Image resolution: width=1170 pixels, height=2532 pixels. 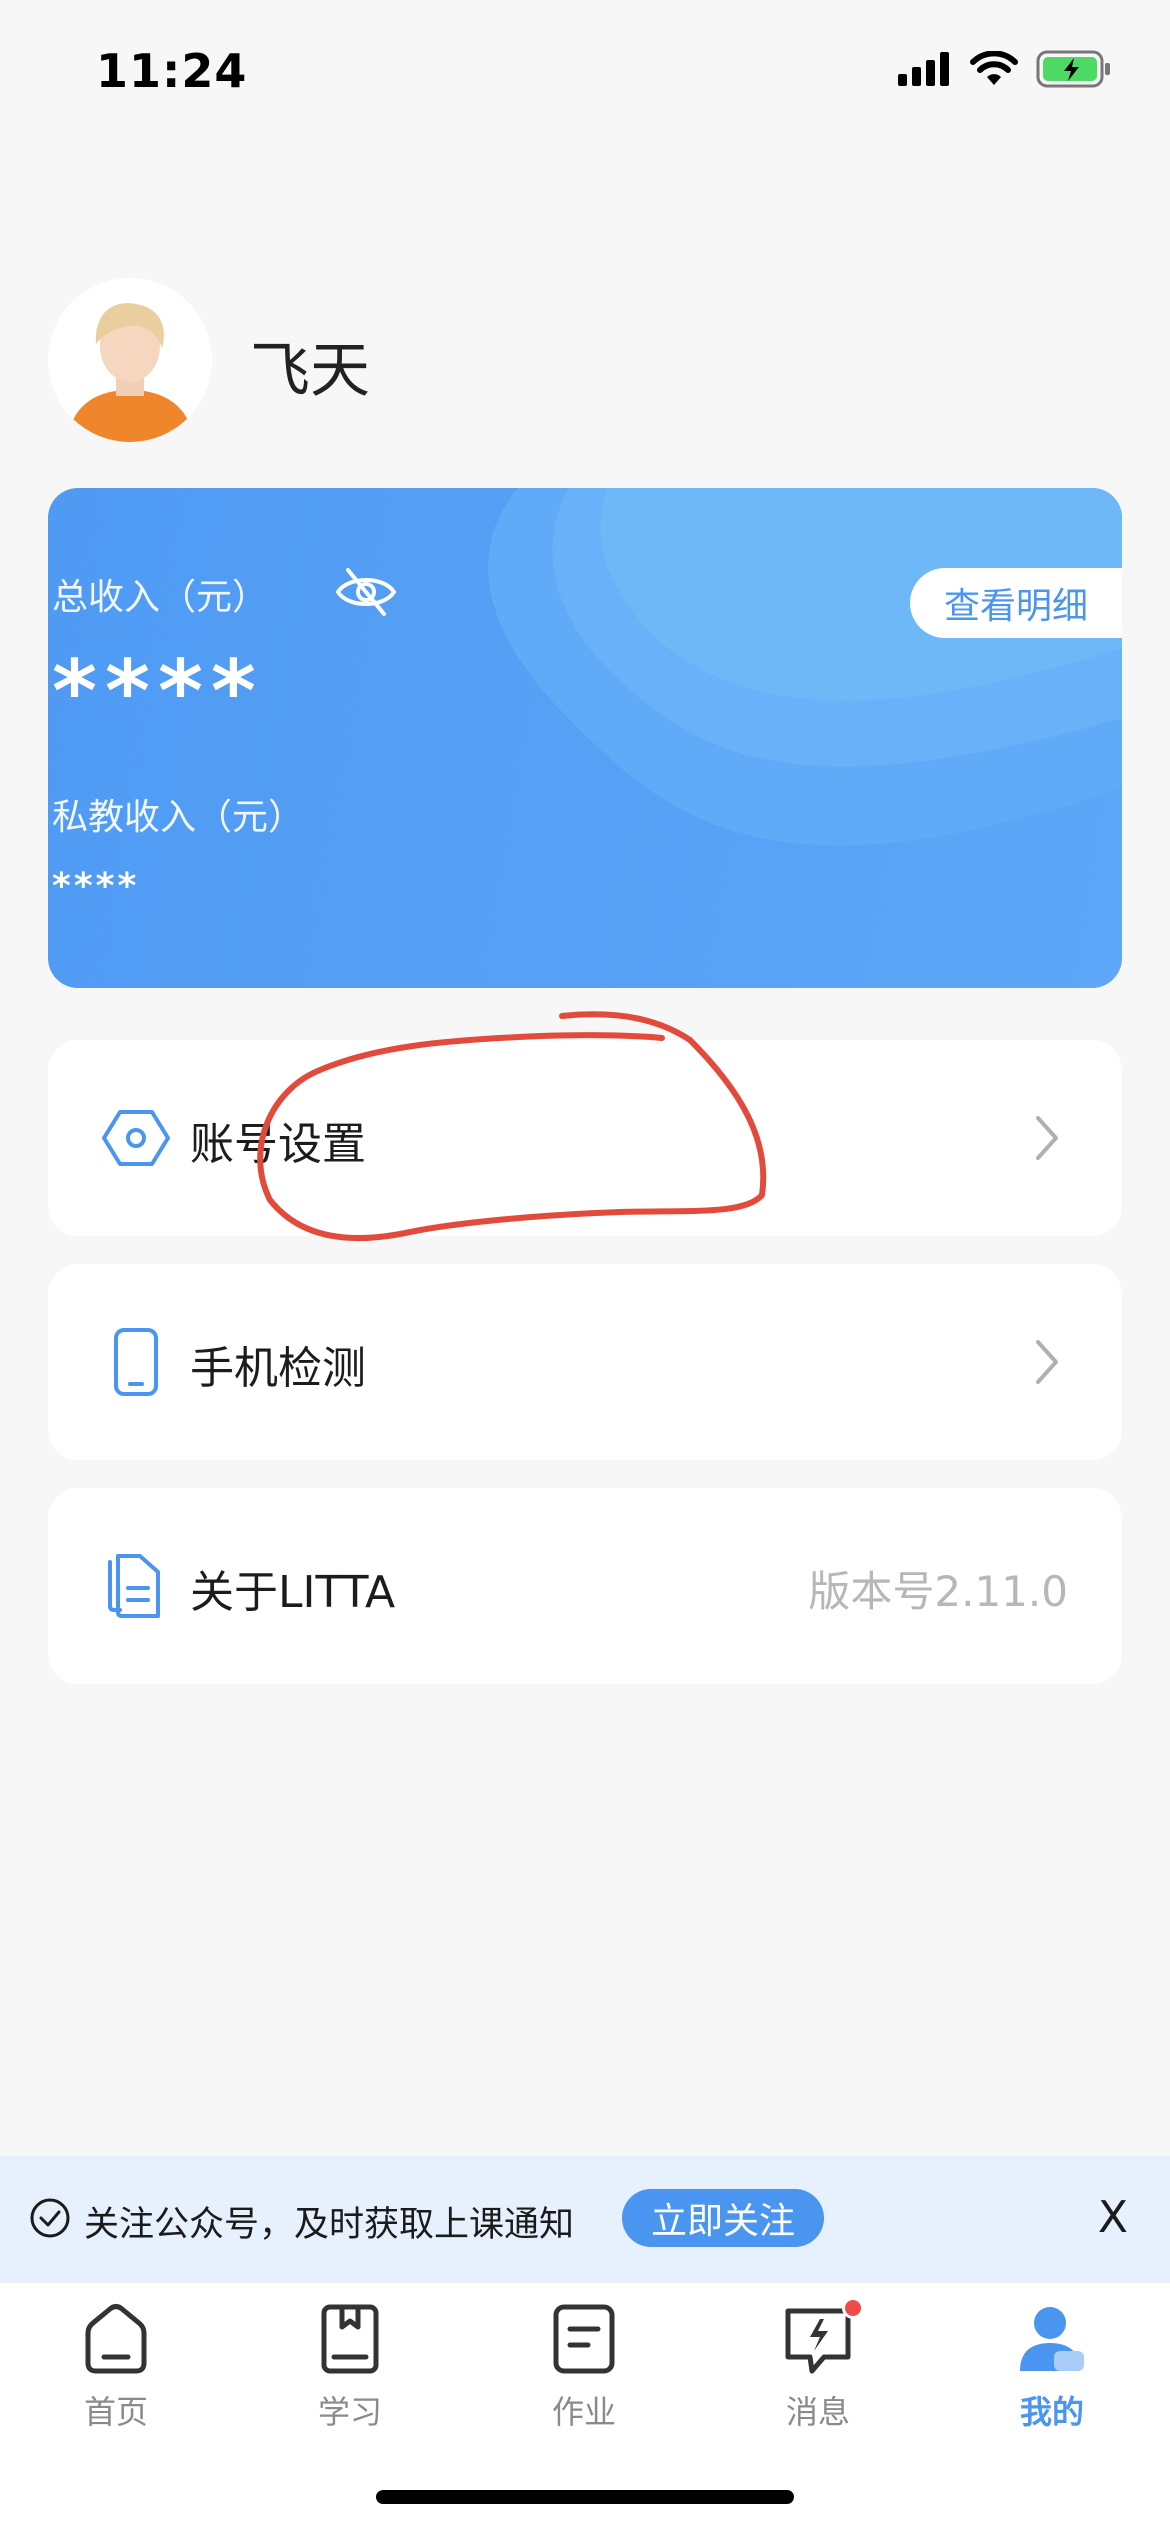 What do you see at coordinates (853, 2308) in the screenshot?
I see `notification-badge` at bounding box center [853, 2308].